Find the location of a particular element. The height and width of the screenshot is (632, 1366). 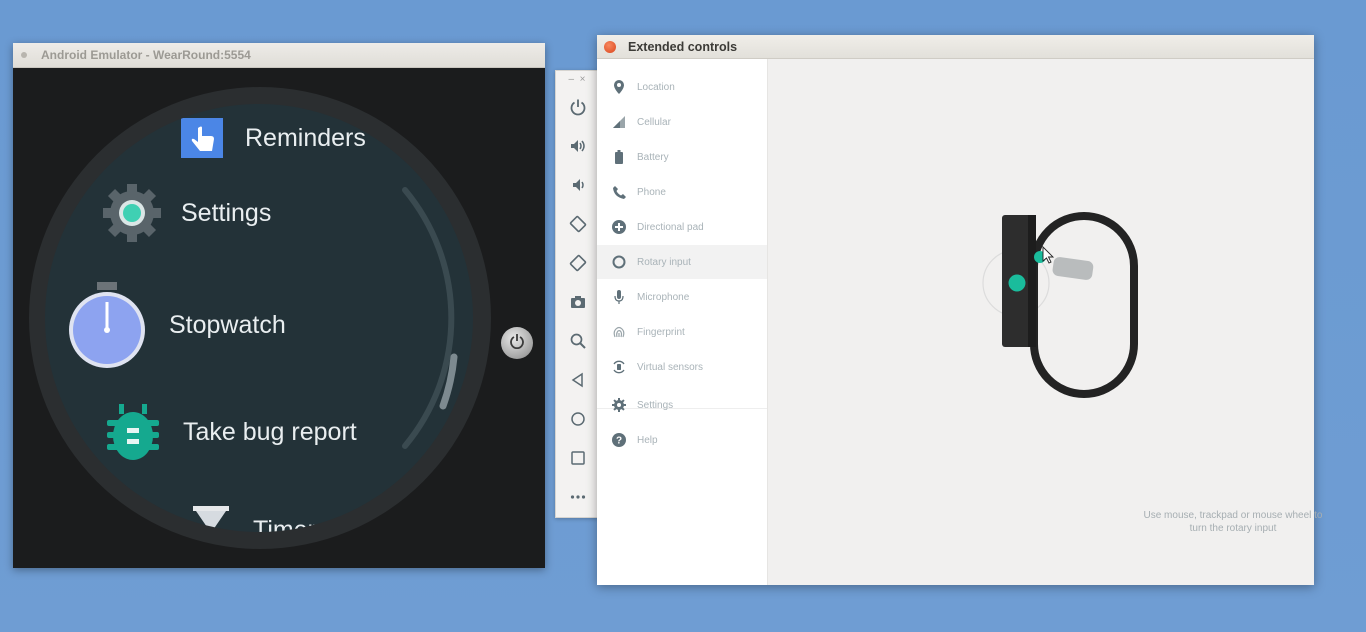

dpad-icon is located at coordinates (619, 227).